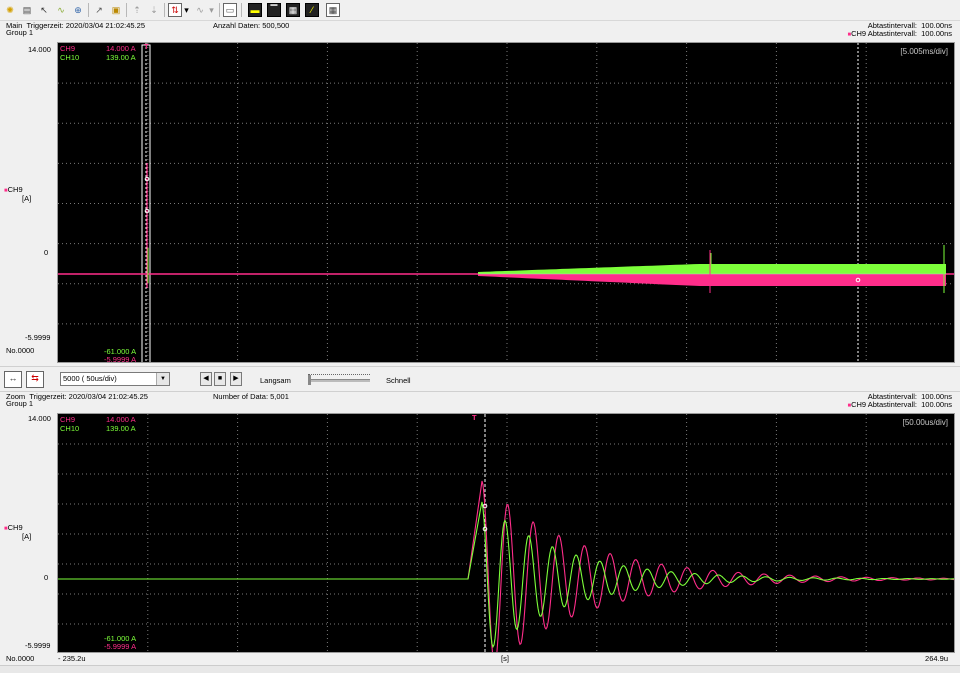 The width and height of the screenshot is (960, 673). What do you see at coordinates (924, 51) in the screenshot?
I see `time-div-label: [5.005ms/div]` at bounding box center [924, 51].